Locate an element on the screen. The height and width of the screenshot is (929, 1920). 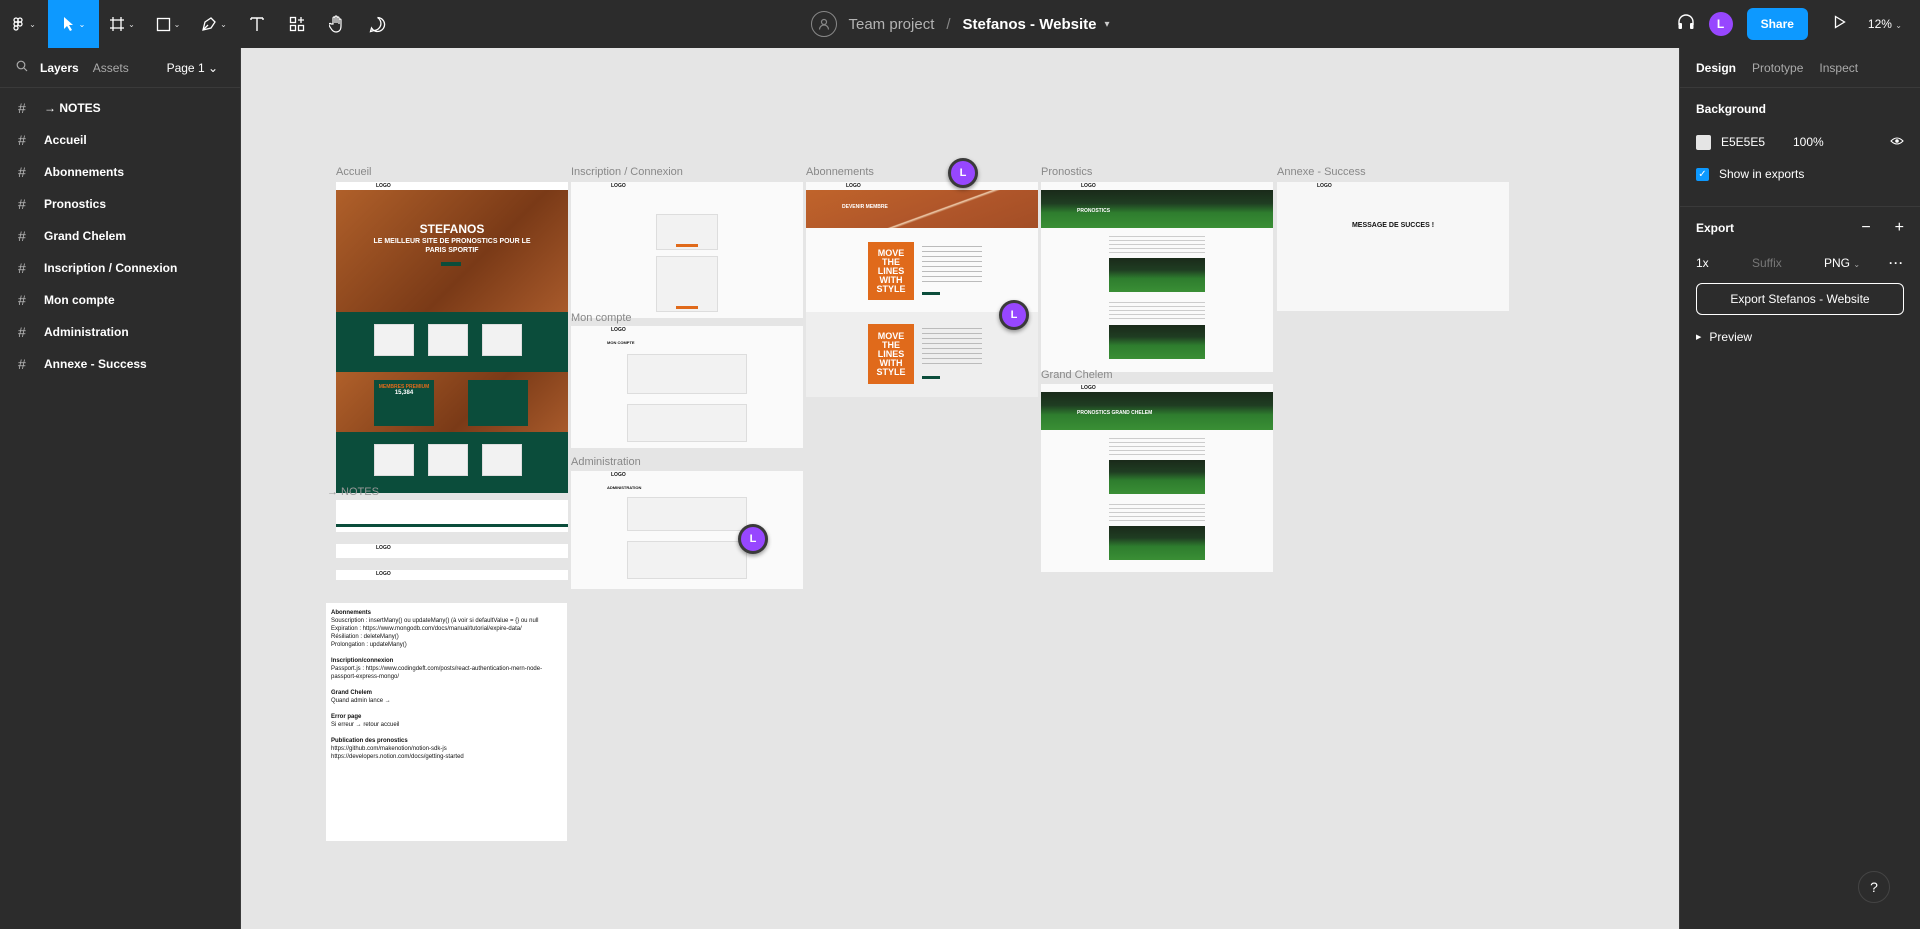
hand-tool-button is located at coordinates (337, 24).